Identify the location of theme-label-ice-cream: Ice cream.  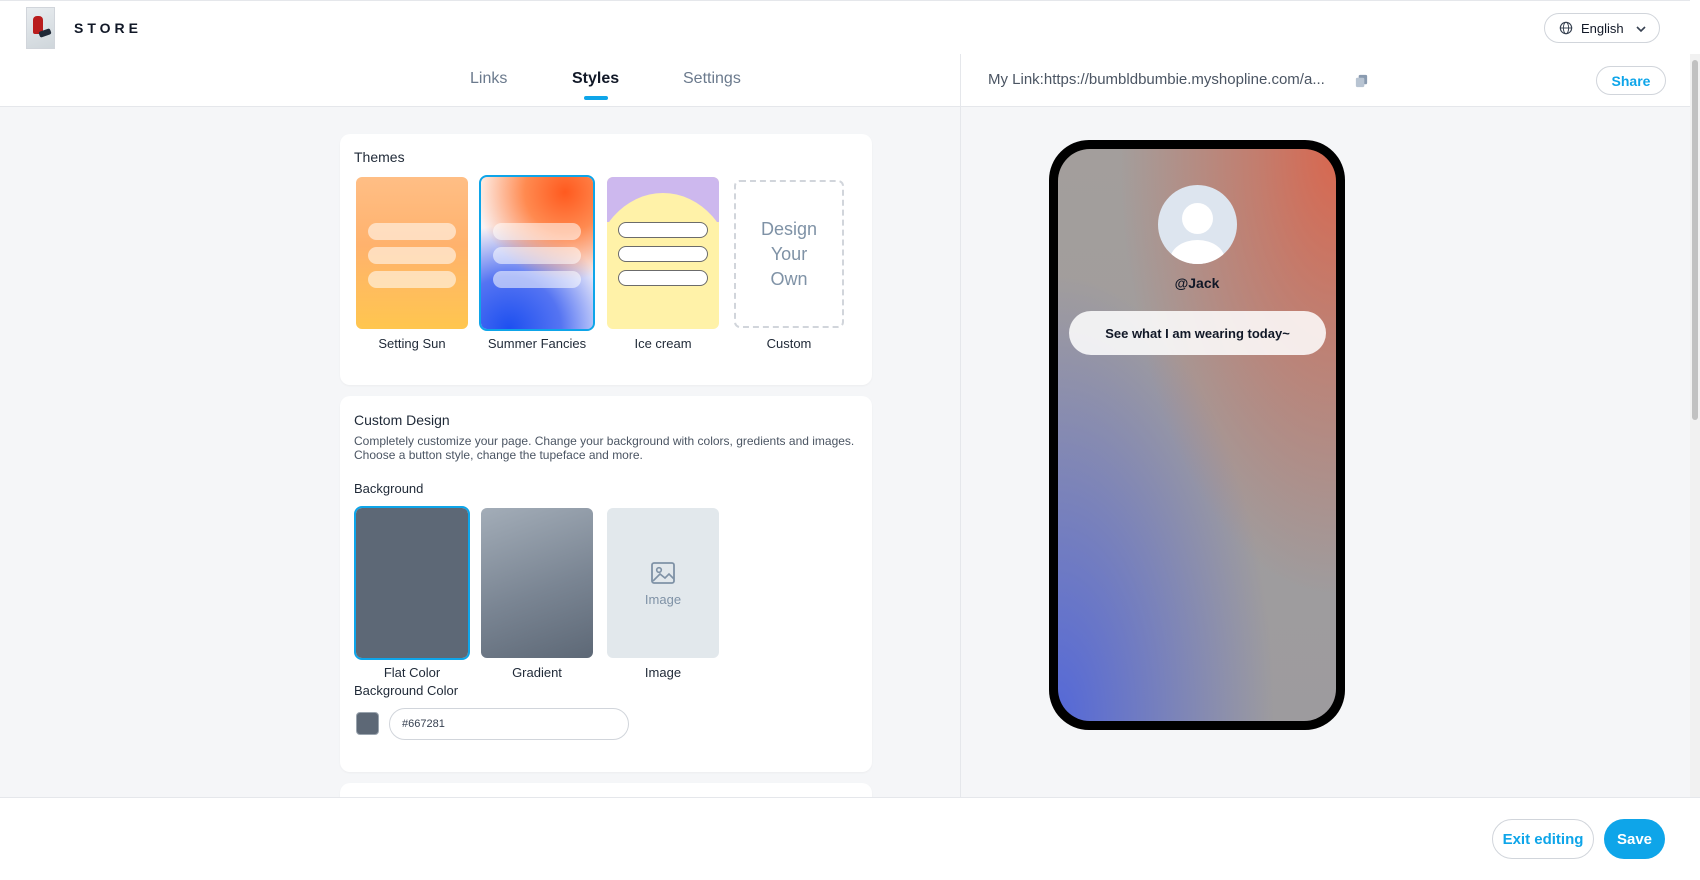
(663, 343).